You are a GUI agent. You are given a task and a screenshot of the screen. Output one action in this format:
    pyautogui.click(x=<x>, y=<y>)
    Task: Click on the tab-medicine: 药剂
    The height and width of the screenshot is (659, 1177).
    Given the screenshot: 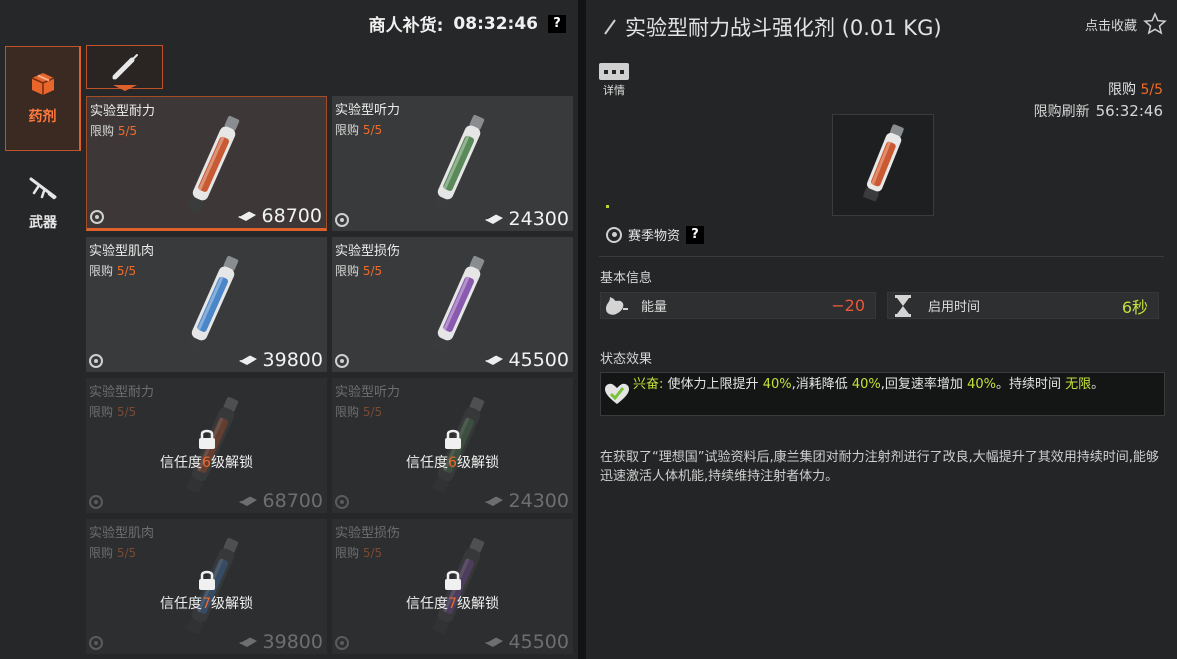 What is the action you would take?
    pyautogui.click(x=43, y=98)
    